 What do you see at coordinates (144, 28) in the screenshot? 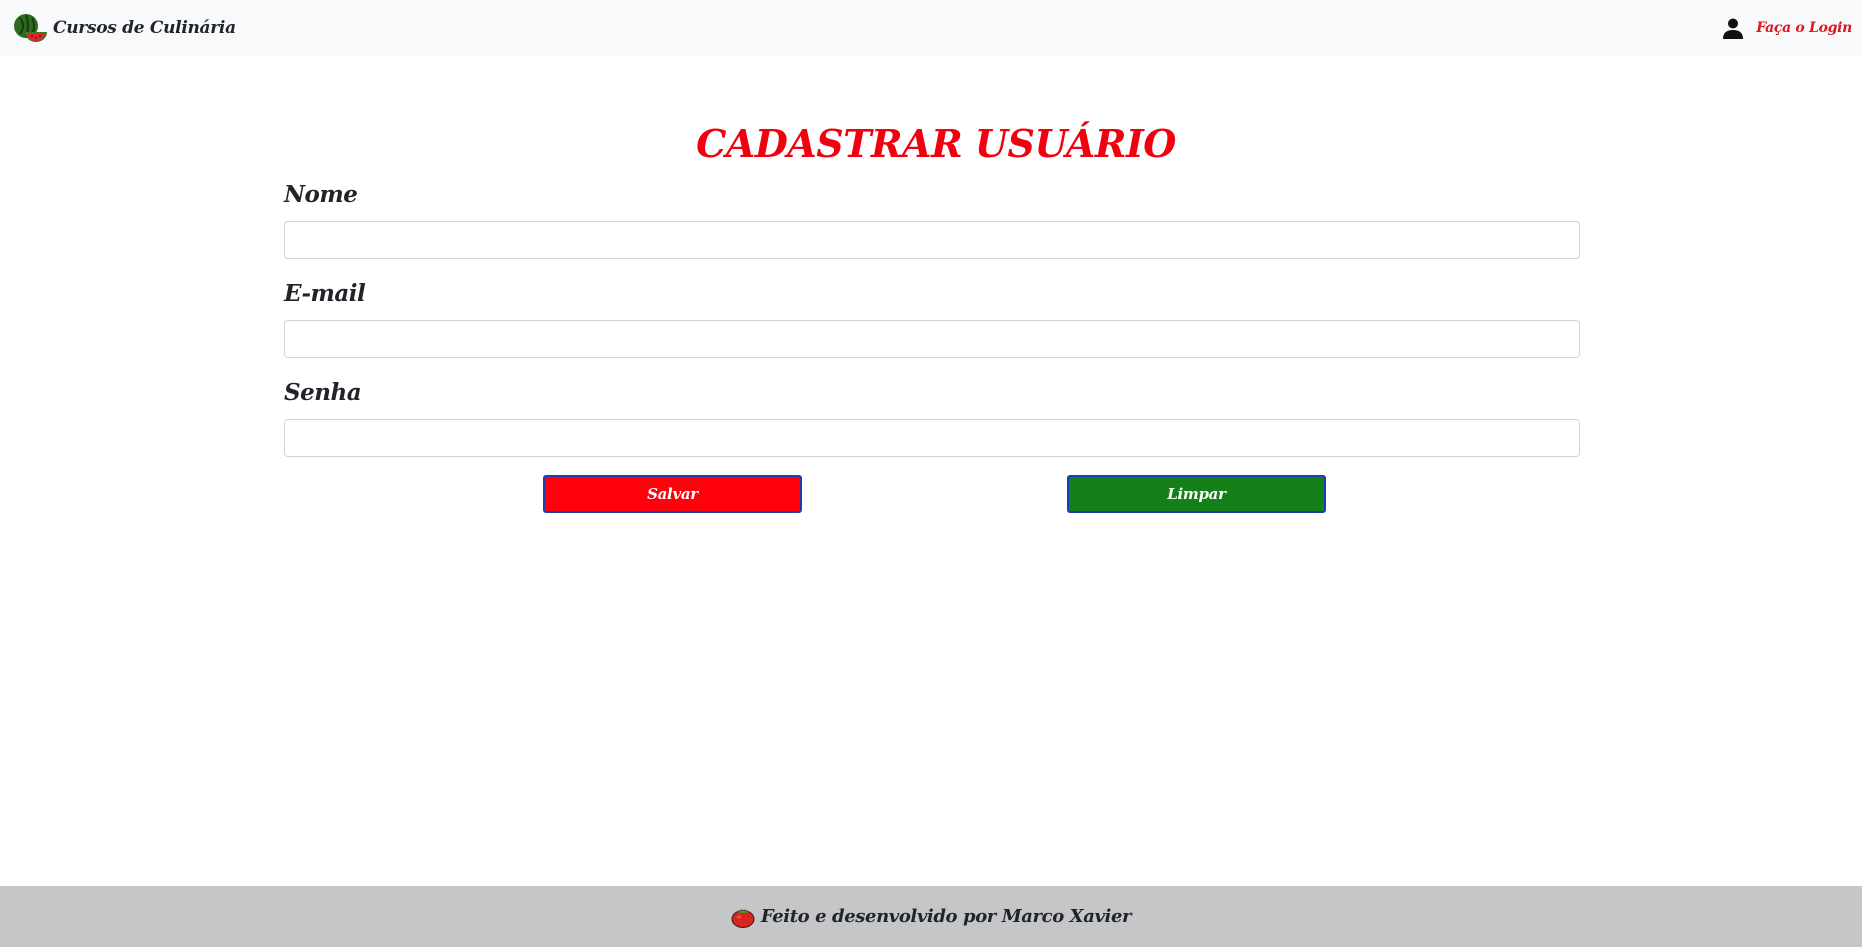
I see `brand-name: Cursos de Culinária` at bounding box center [144, 28].